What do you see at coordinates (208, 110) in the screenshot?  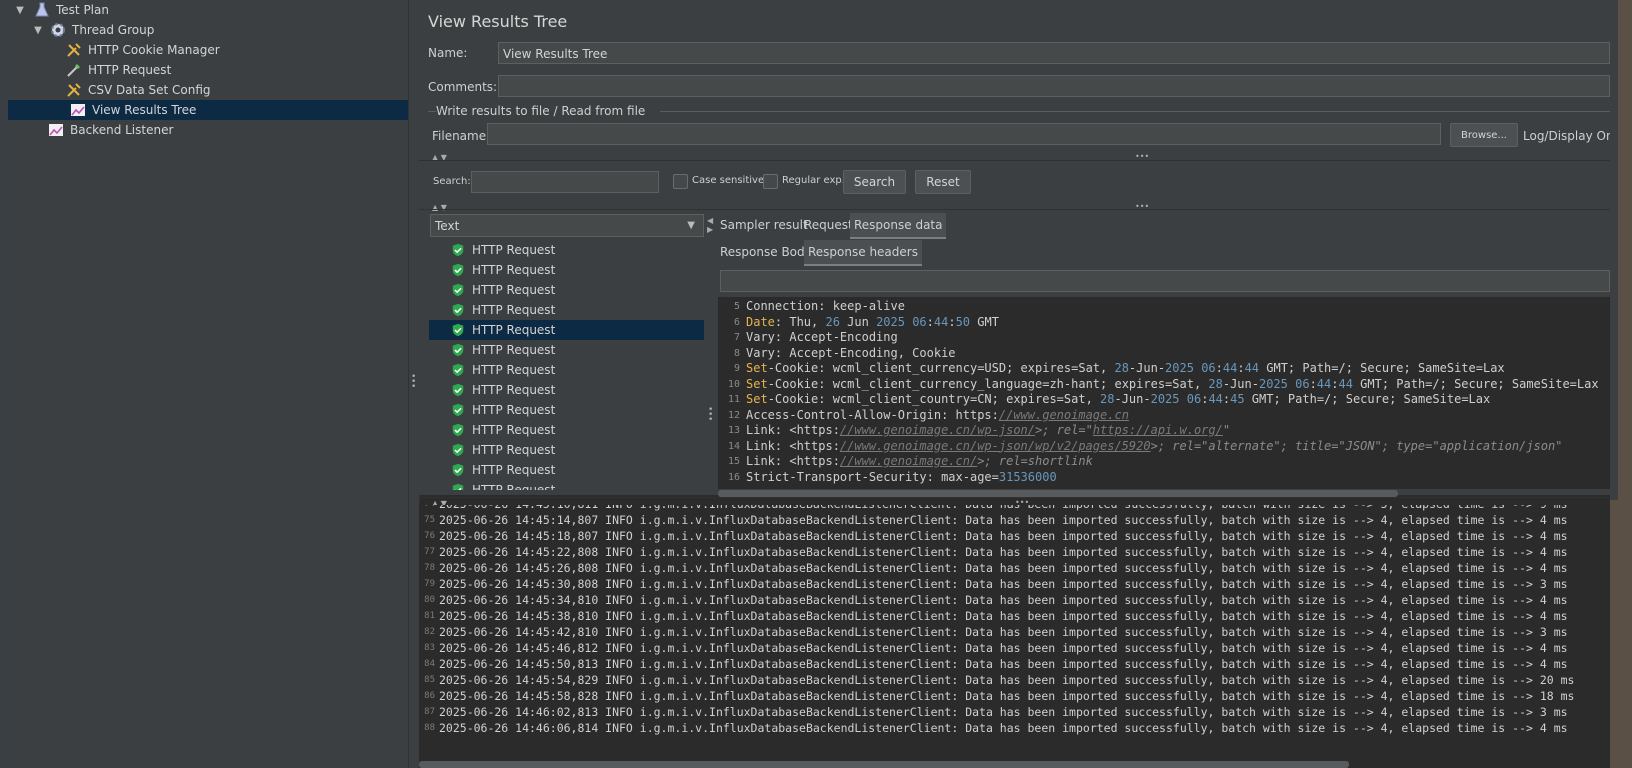 I see `tree-node-view-results-tree: View Results Tree` at bounding box center [208, 110].